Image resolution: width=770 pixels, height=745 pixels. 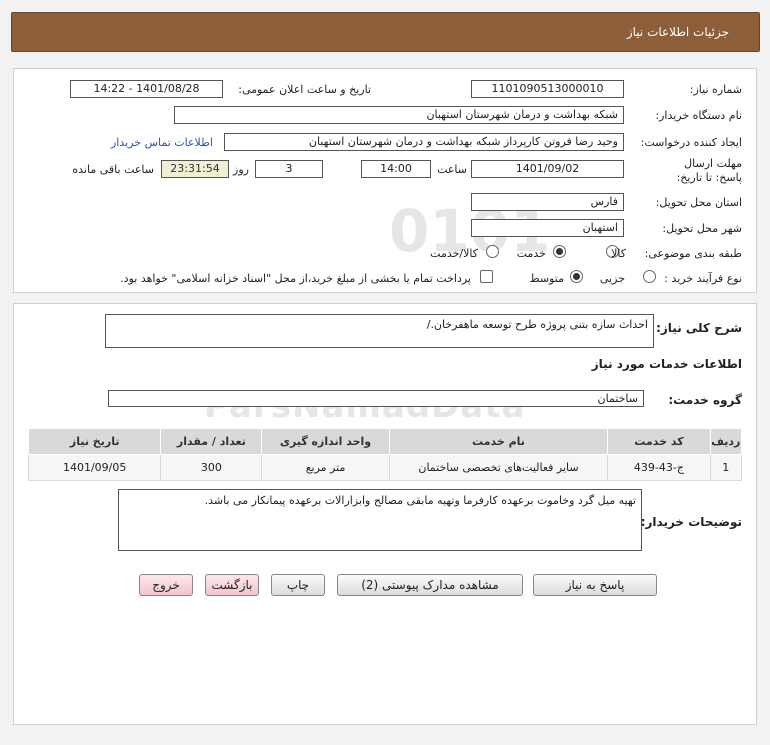 What do you see at coordinates (486, 276) in the screenshot?
I see `treasury-payment-checkbox` at bounding box center [486, 276].